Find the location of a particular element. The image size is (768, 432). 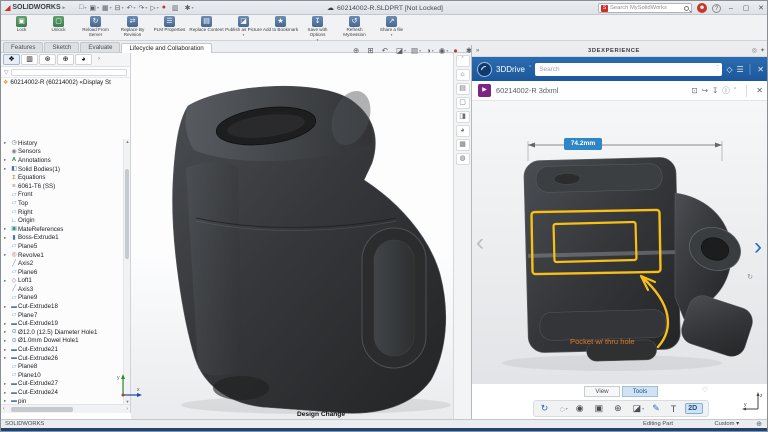

tree-item: ▸ Plane10 is located at coordinates (62, 375).